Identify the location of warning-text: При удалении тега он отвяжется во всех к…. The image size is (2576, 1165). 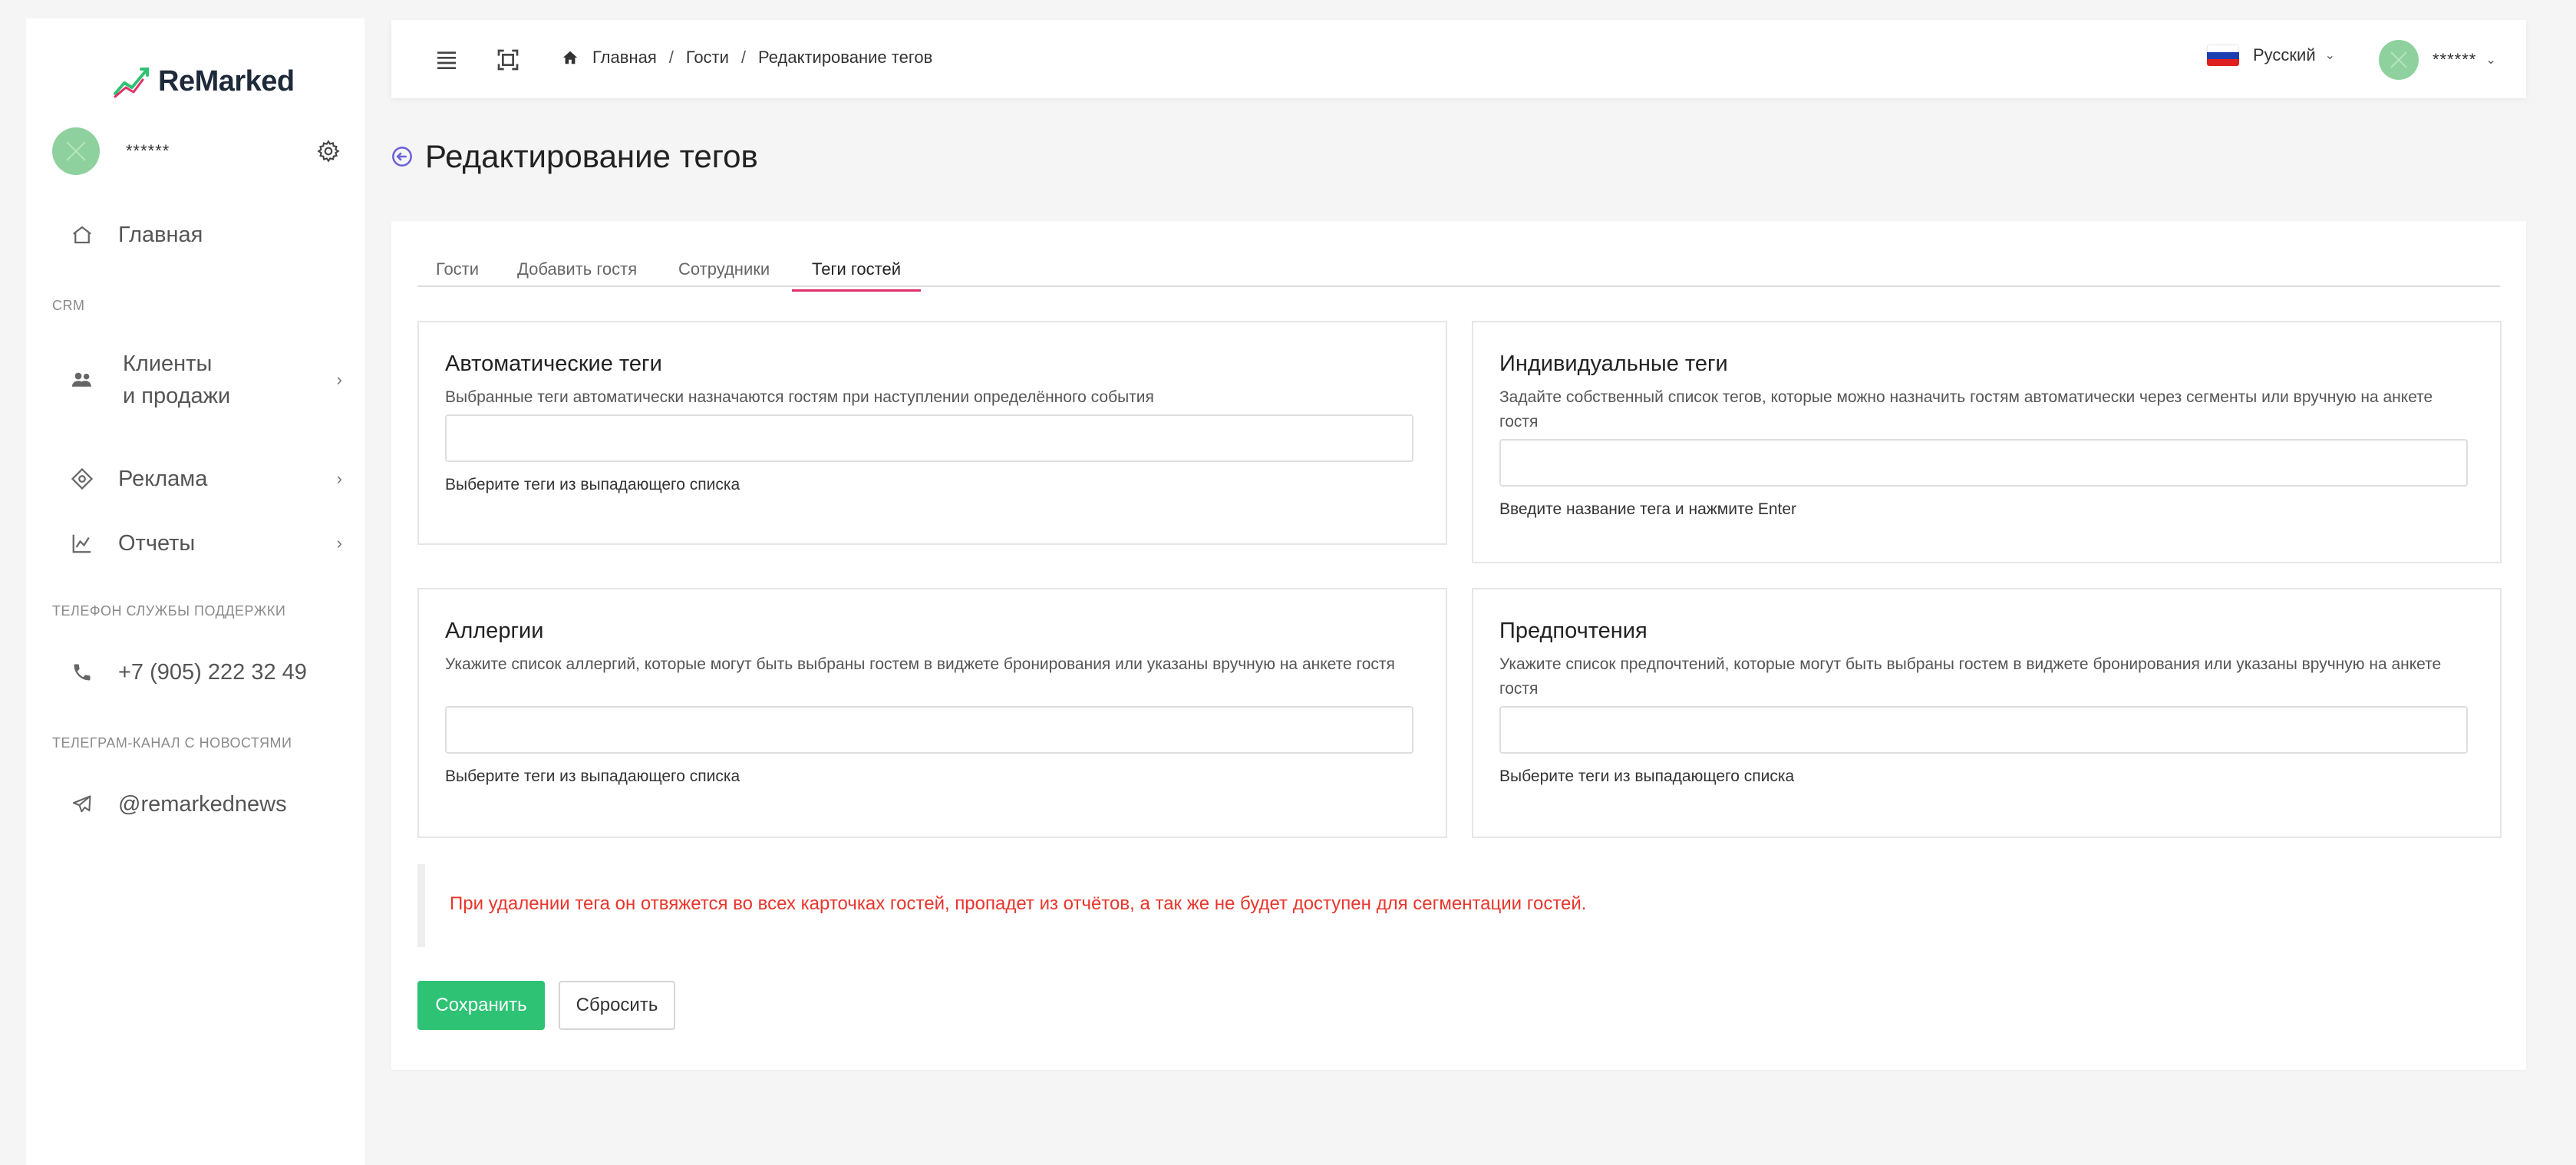
(1018, 903).